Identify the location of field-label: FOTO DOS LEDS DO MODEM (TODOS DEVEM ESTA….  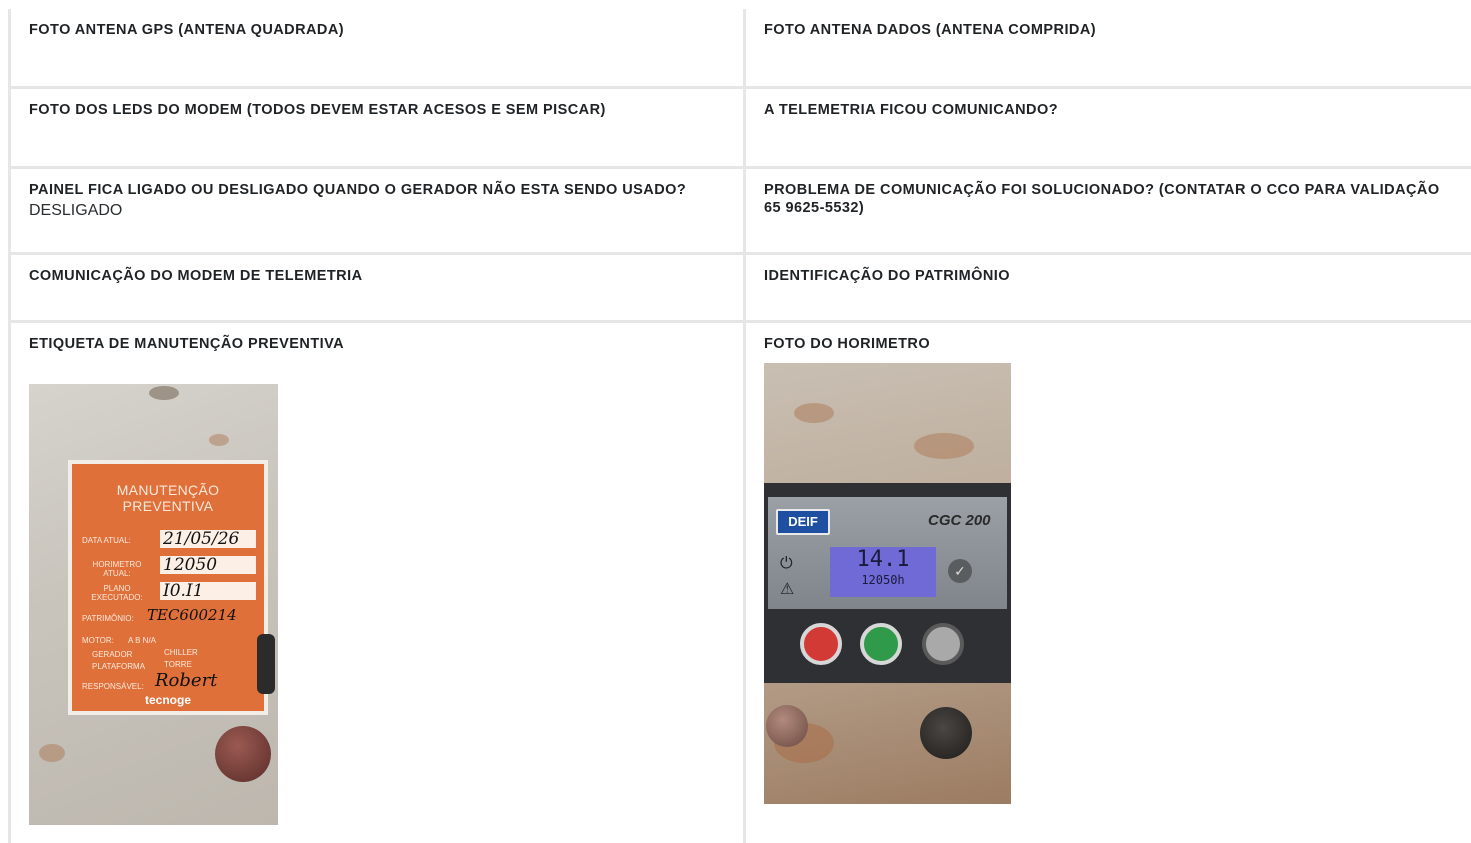
(317, 110).